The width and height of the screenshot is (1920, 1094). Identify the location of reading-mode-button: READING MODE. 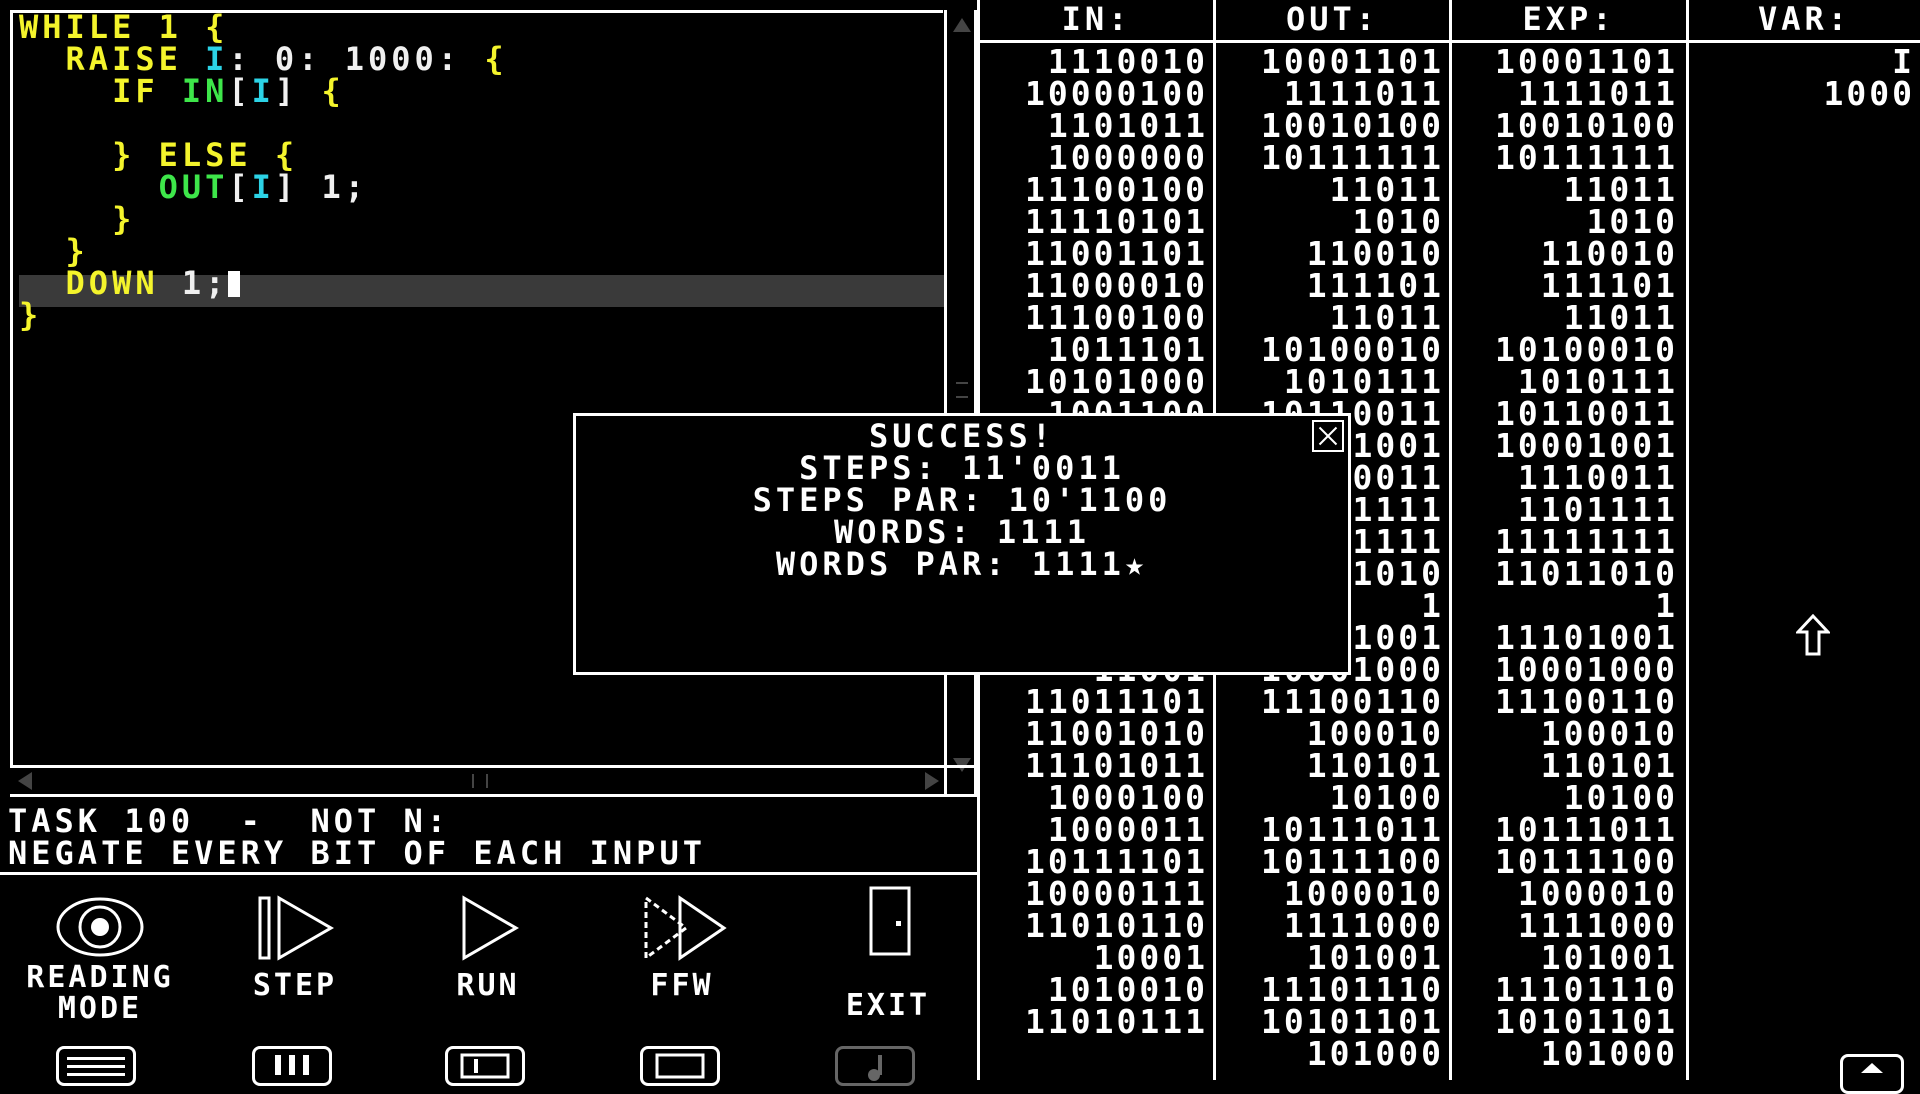
(100, 960).